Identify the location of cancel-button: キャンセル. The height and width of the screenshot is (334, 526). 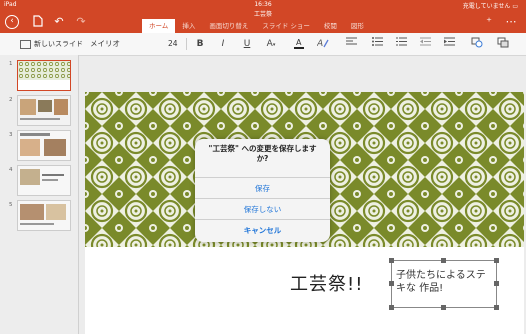
(262, 230).